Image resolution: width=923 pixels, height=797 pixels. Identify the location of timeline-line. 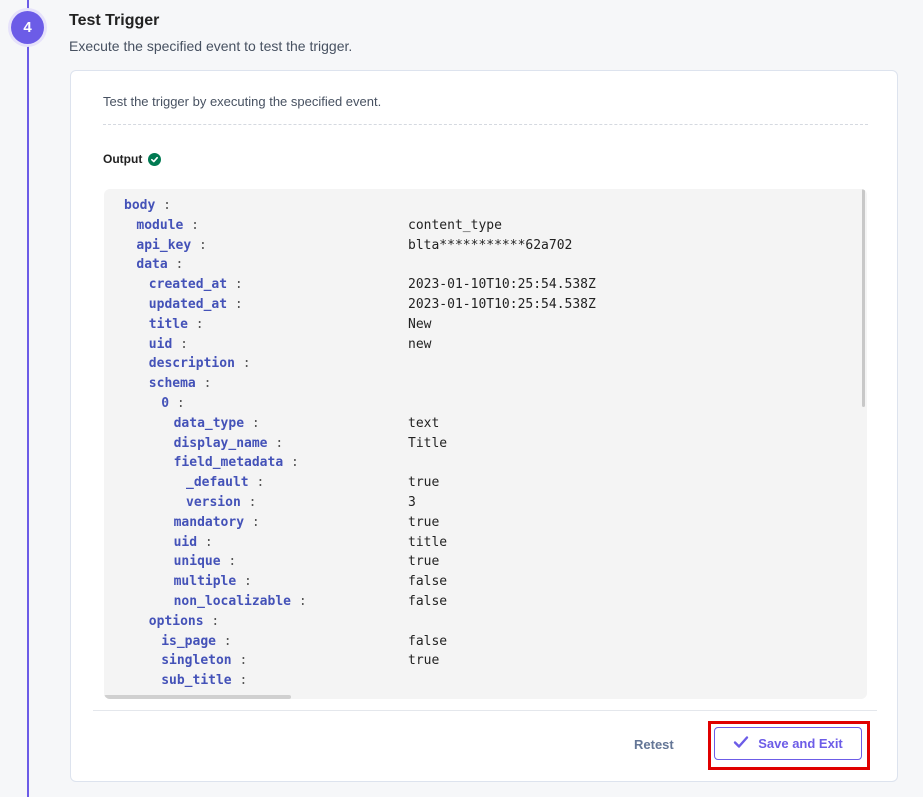
(28, 398).